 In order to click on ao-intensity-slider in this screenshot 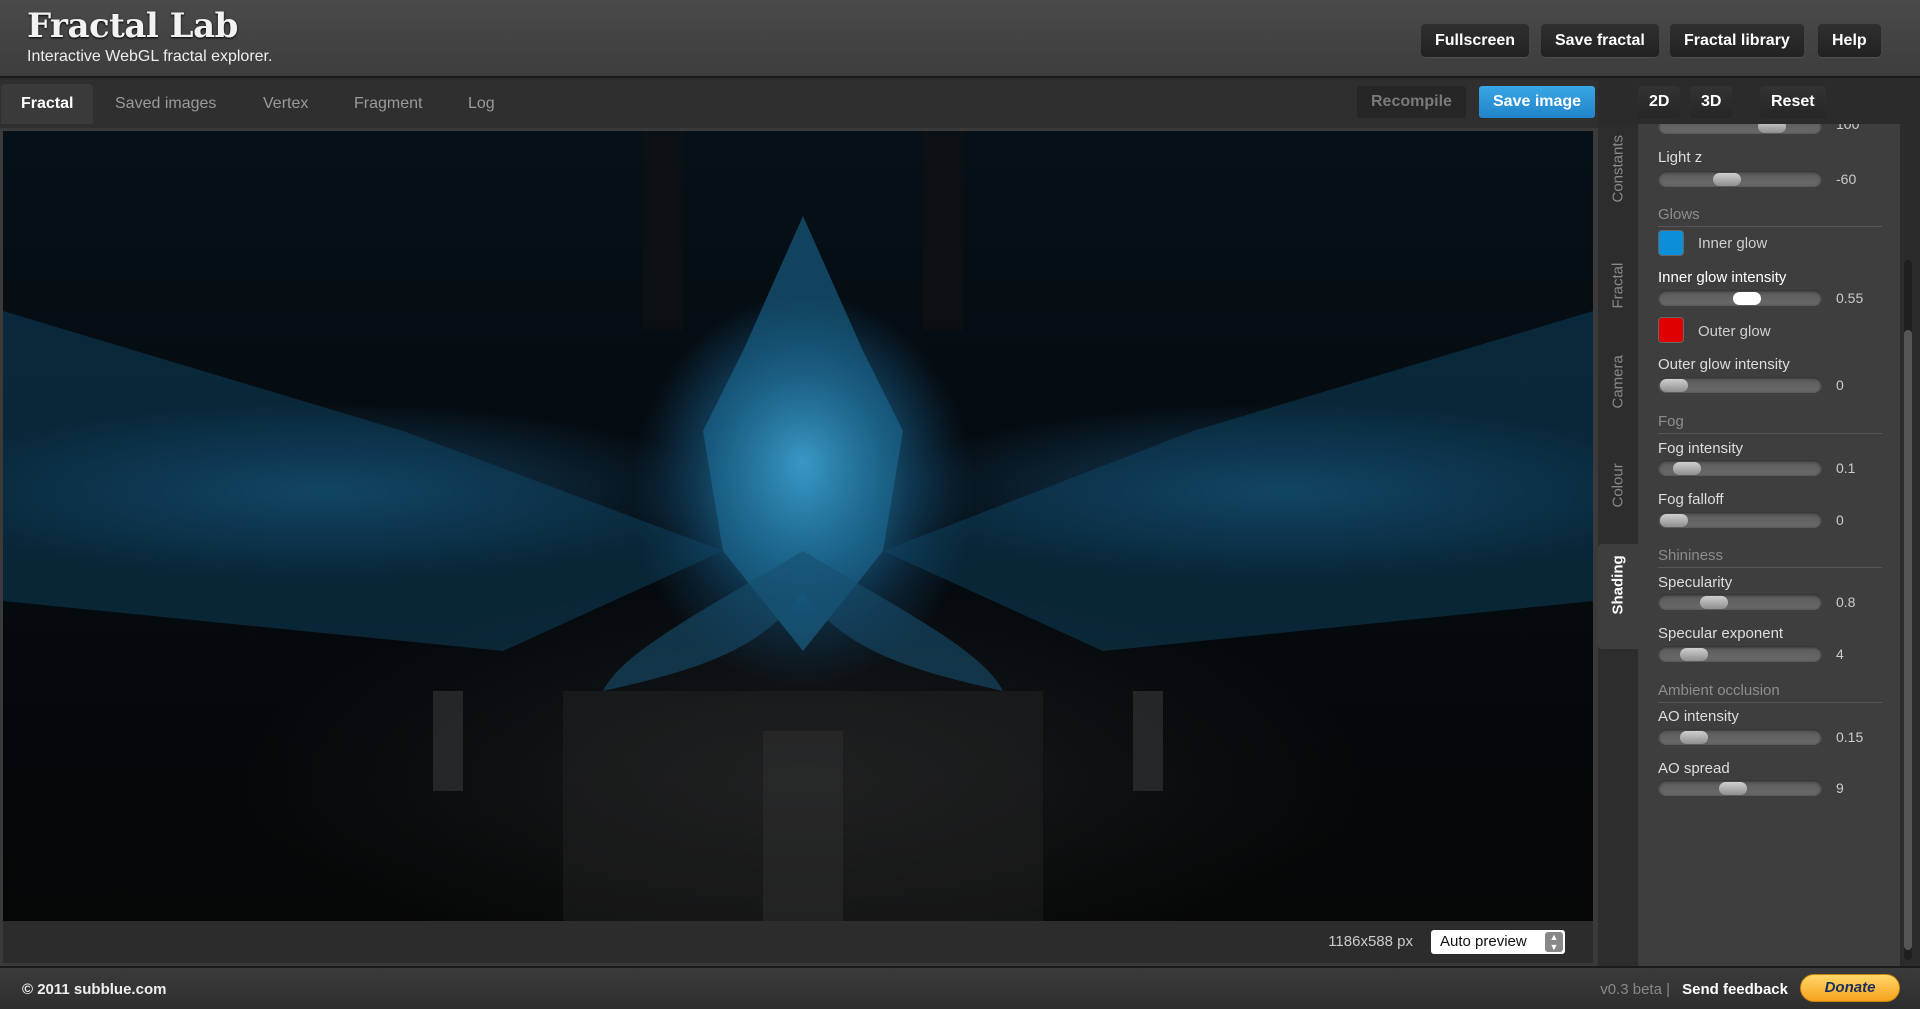, I will do `click(1740, 737)`.